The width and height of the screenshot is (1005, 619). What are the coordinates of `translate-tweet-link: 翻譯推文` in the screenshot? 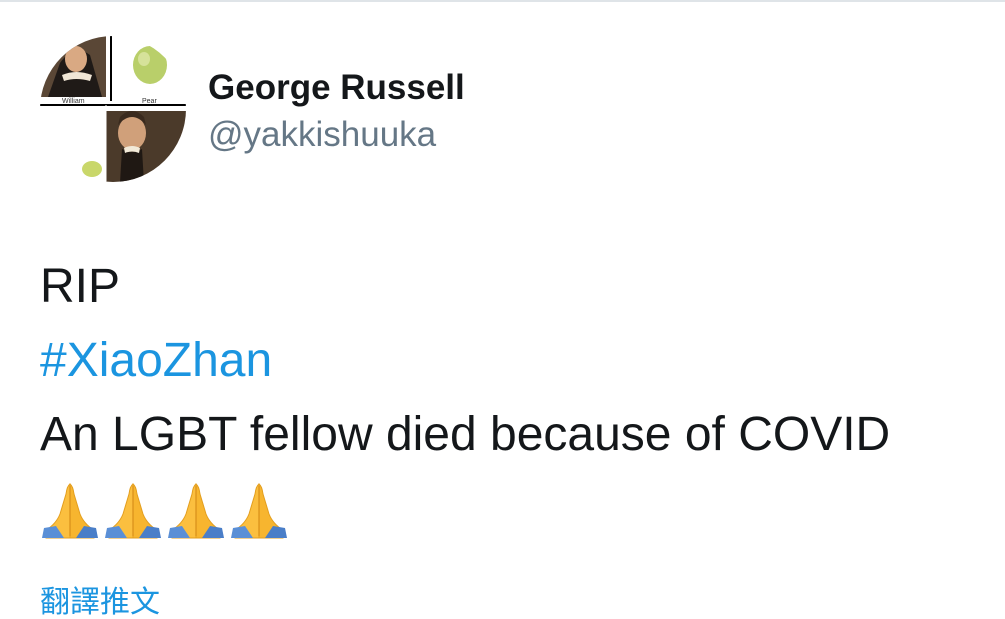 It's located at (100, 601).